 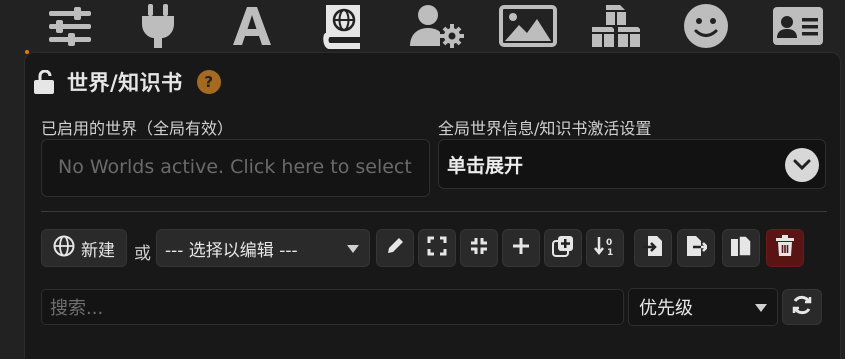 I want to click on file-import-icon, so click(x=653, y=248).